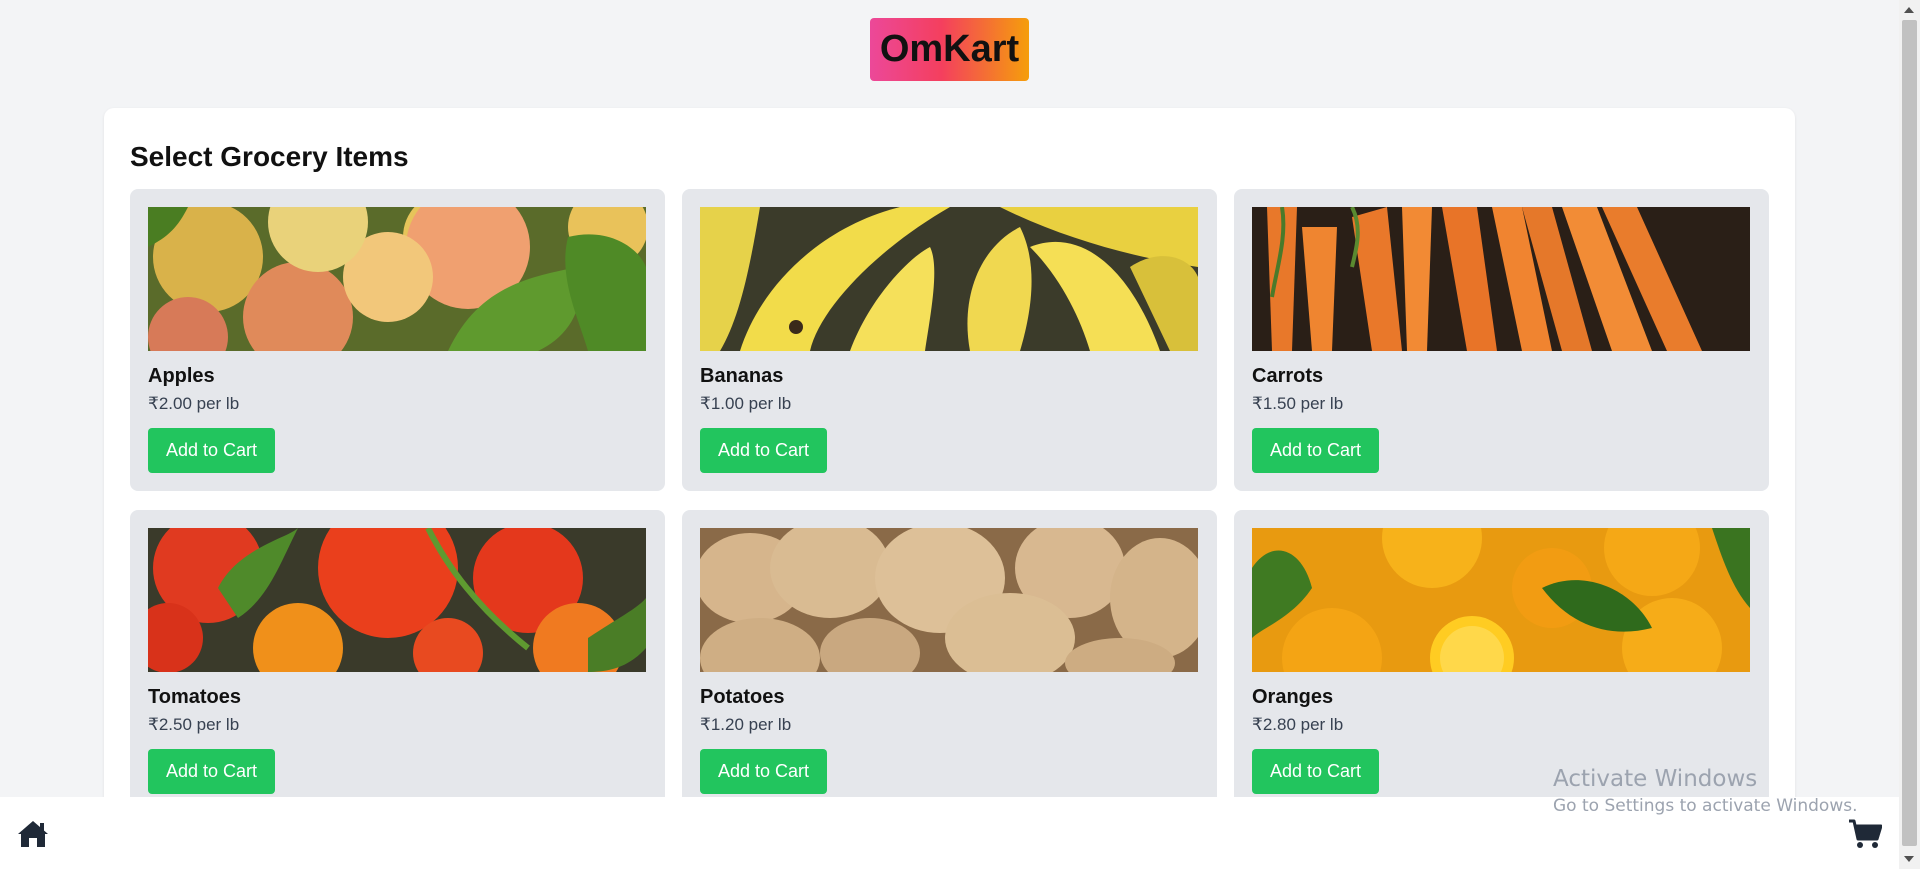 Image resolution: width=1920 pixels, height=869 pixels. Describe the element at coordinates (1909, 859) in the screenshot. I see `scroll-down-arrow-icon` at that location.